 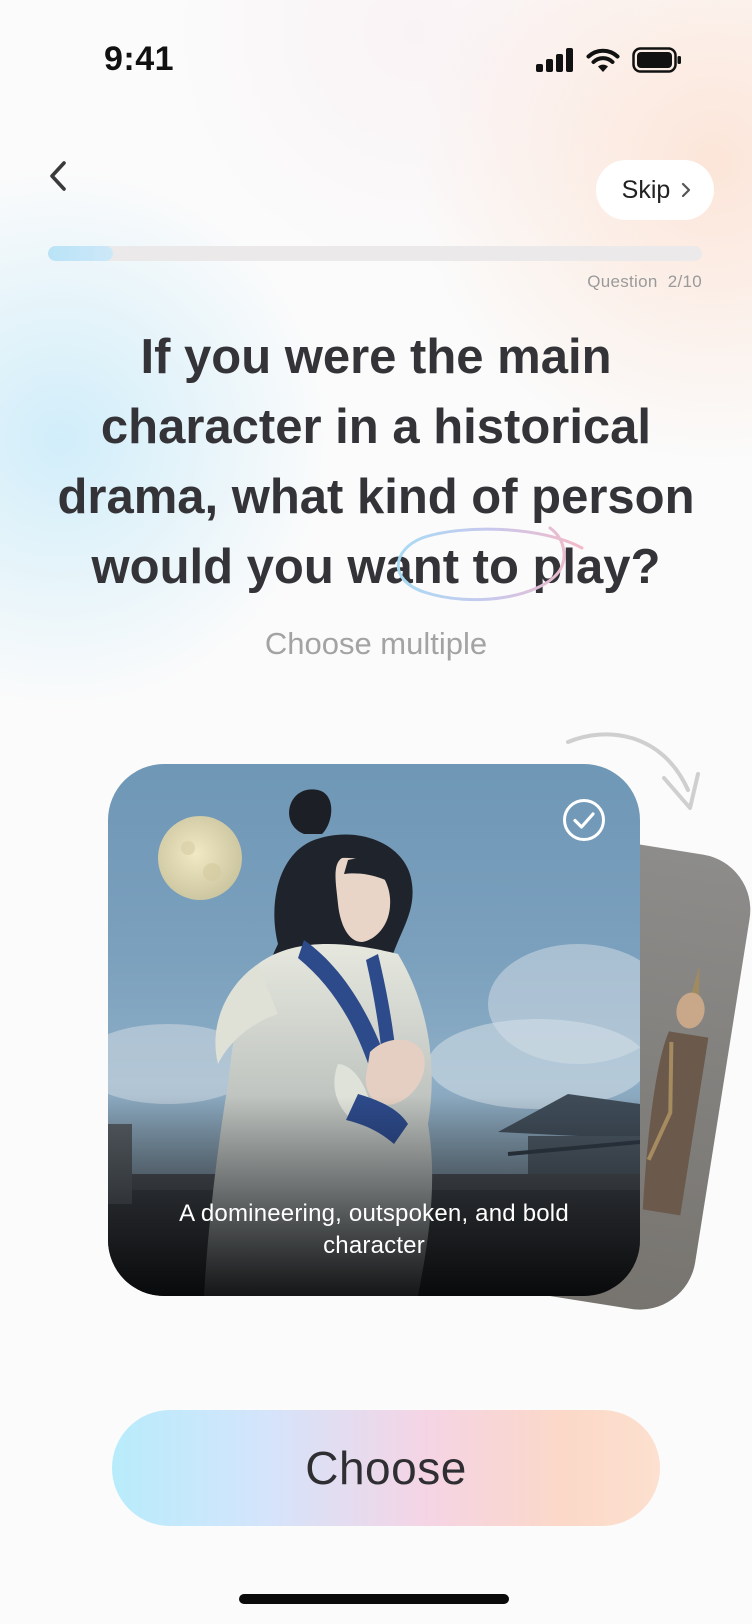 I want to click on choose-button: Choose, so click(x=386, y=1468).